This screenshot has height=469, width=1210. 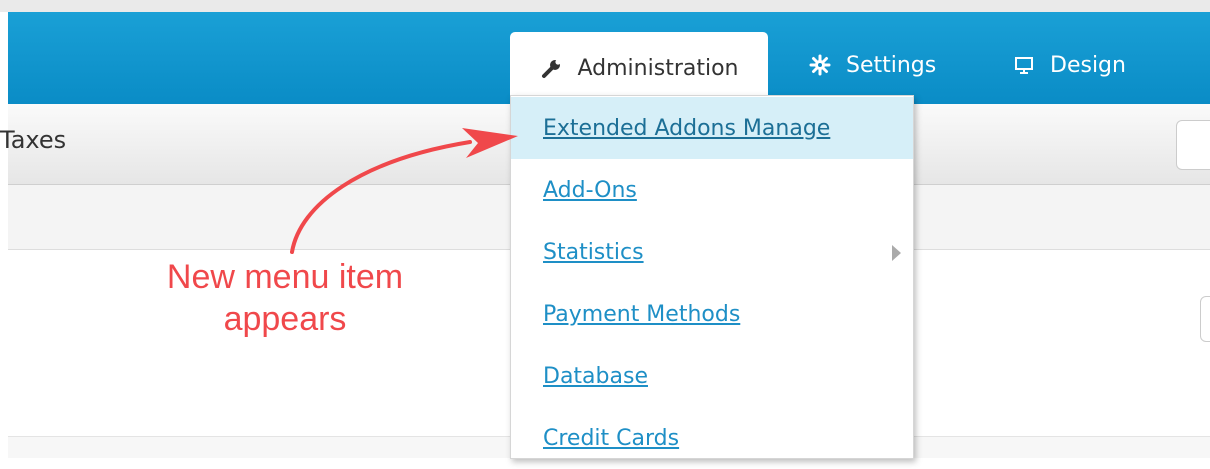 I want to click on top-strip, so click(x=605, y=6).